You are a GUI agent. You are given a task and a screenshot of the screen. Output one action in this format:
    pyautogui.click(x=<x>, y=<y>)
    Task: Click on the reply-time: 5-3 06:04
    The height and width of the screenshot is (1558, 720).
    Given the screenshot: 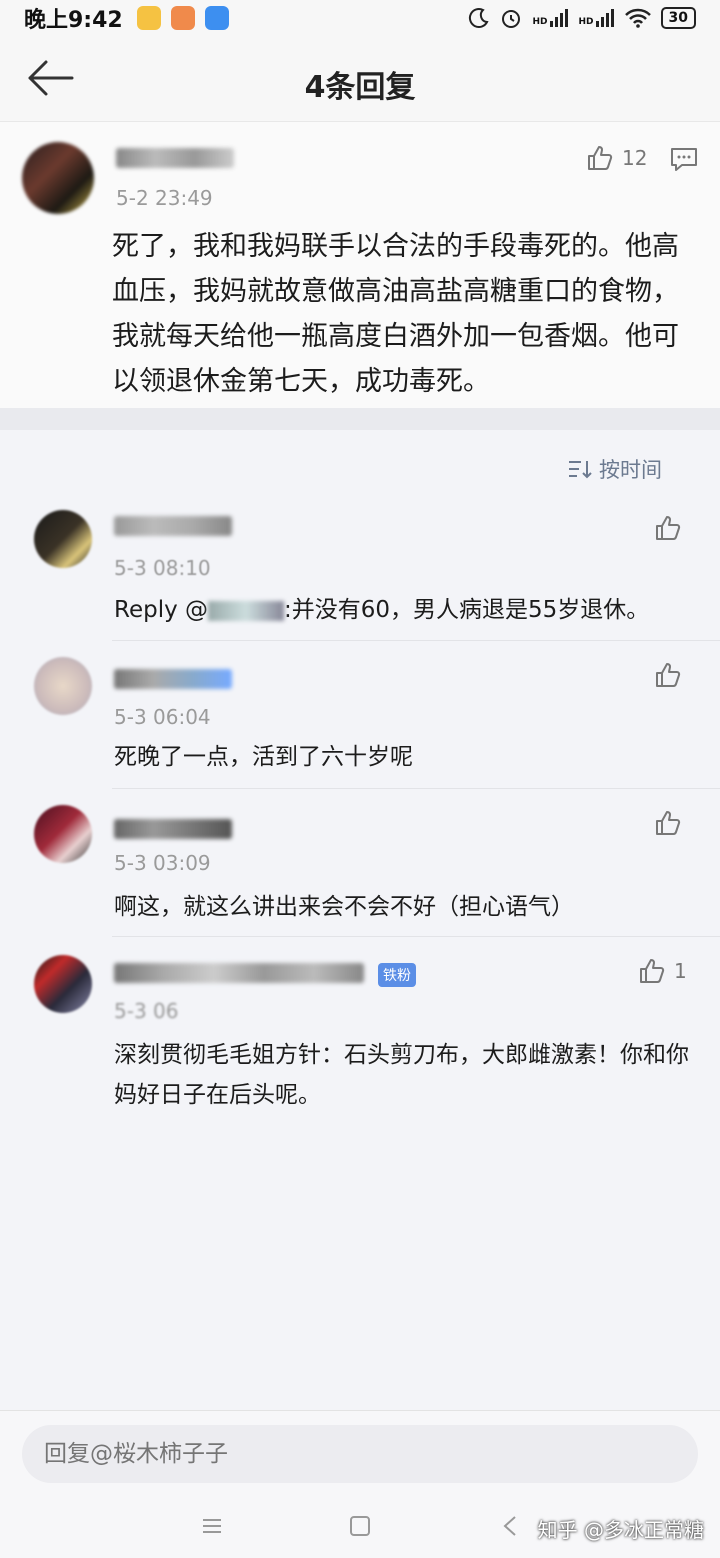 What is the action you would take?
    pyautogui.click(x=162, y=717)
    